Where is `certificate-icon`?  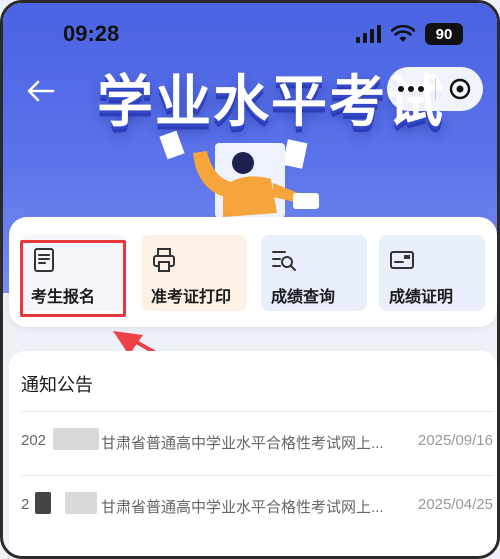
certificate-icon is located at coordinates (402, 260).